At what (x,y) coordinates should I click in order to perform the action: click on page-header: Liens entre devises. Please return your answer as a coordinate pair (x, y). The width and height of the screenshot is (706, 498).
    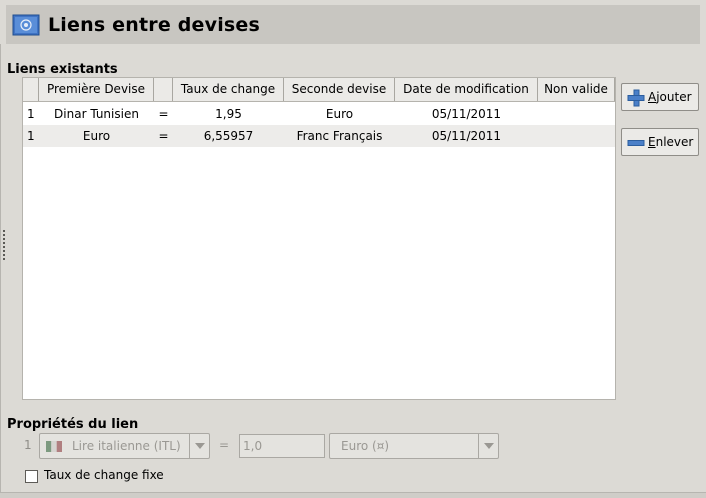
    Looking at the image, I should click on (353, 24).